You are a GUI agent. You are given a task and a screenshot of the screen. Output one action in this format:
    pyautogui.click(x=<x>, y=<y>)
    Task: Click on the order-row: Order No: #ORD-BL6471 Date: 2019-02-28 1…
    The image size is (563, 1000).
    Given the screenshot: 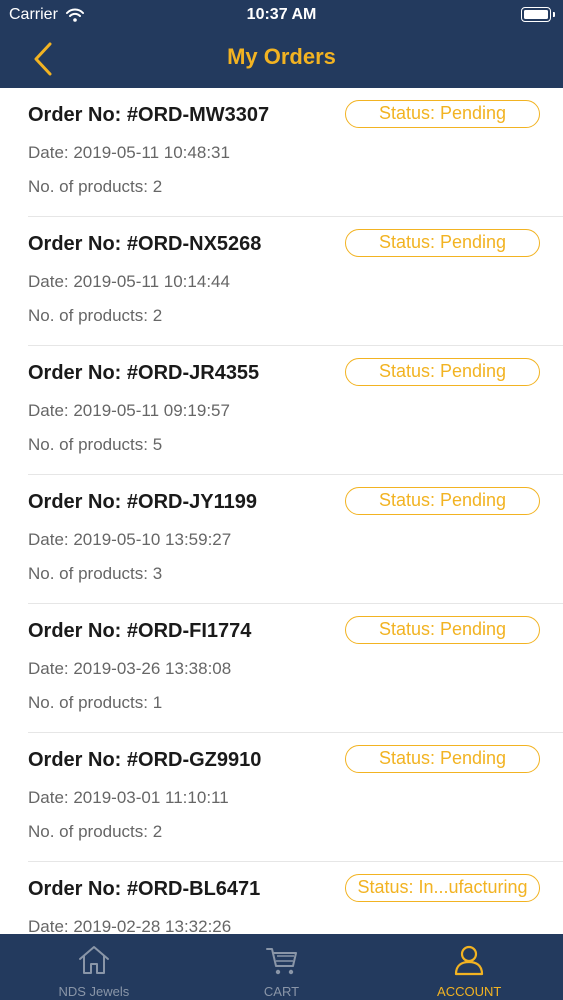 What is the action you would take?
    pyautogui.click(x=295, y=898)
    